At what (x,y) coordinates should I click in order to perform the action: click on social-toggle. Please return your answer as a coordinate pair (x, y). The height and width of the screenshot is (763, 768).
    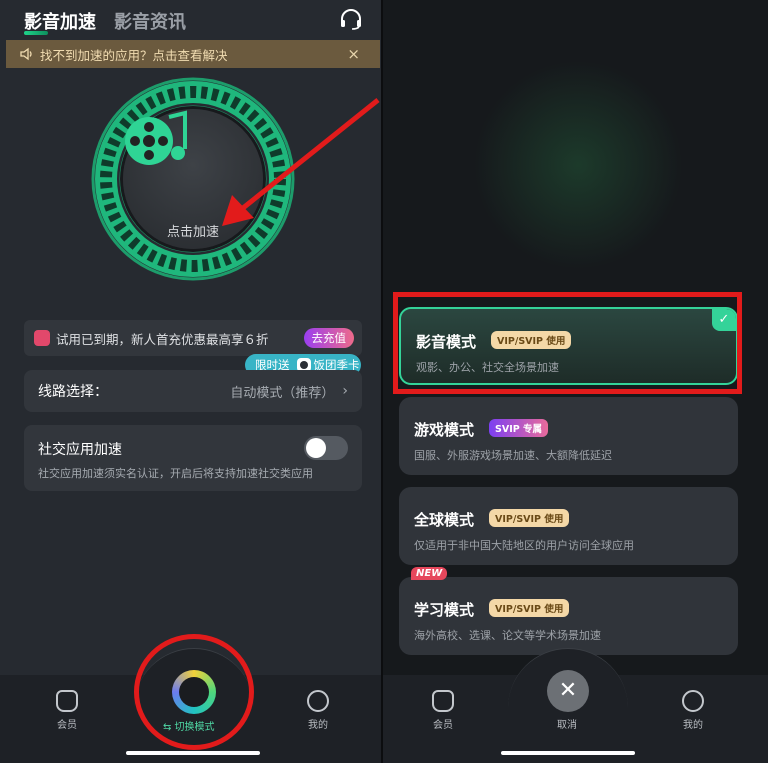
    Looking at the image, I should click on (326, 448).